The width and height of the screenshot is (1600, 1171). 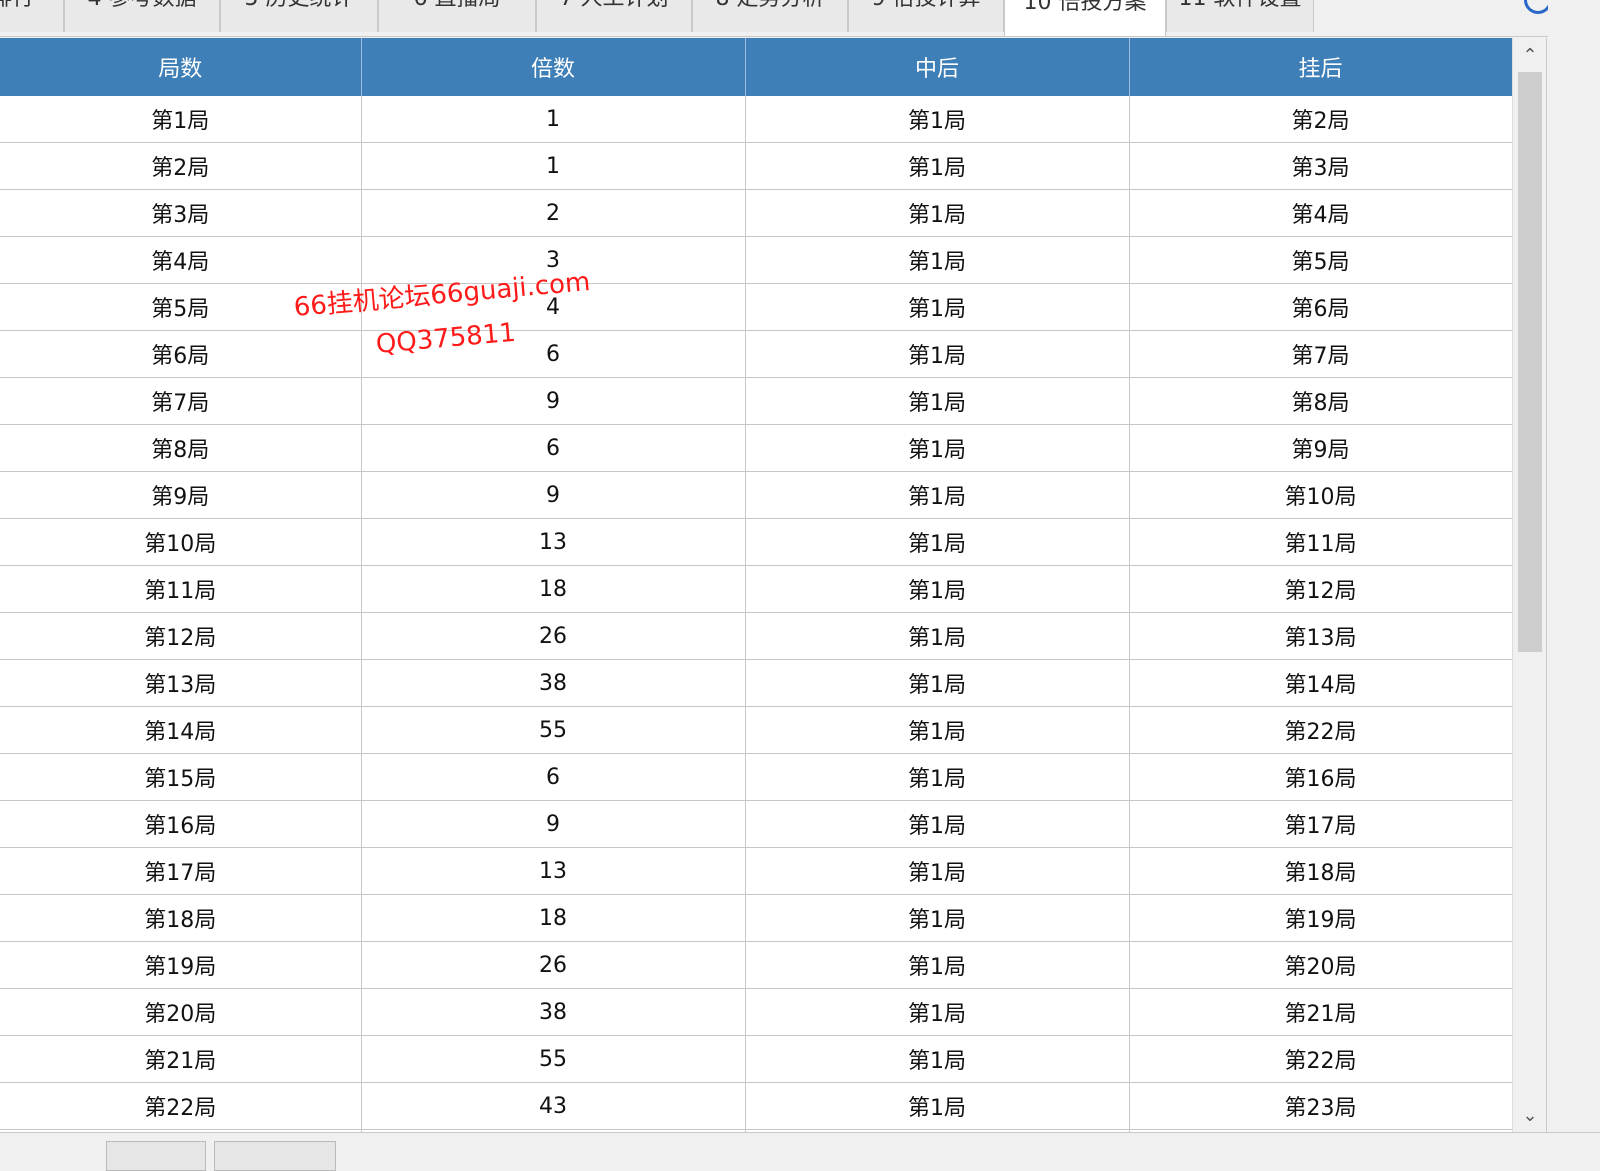 I want to click on table-row: 第21局 55 第1局 第22局, so click(x=756, y=1059).